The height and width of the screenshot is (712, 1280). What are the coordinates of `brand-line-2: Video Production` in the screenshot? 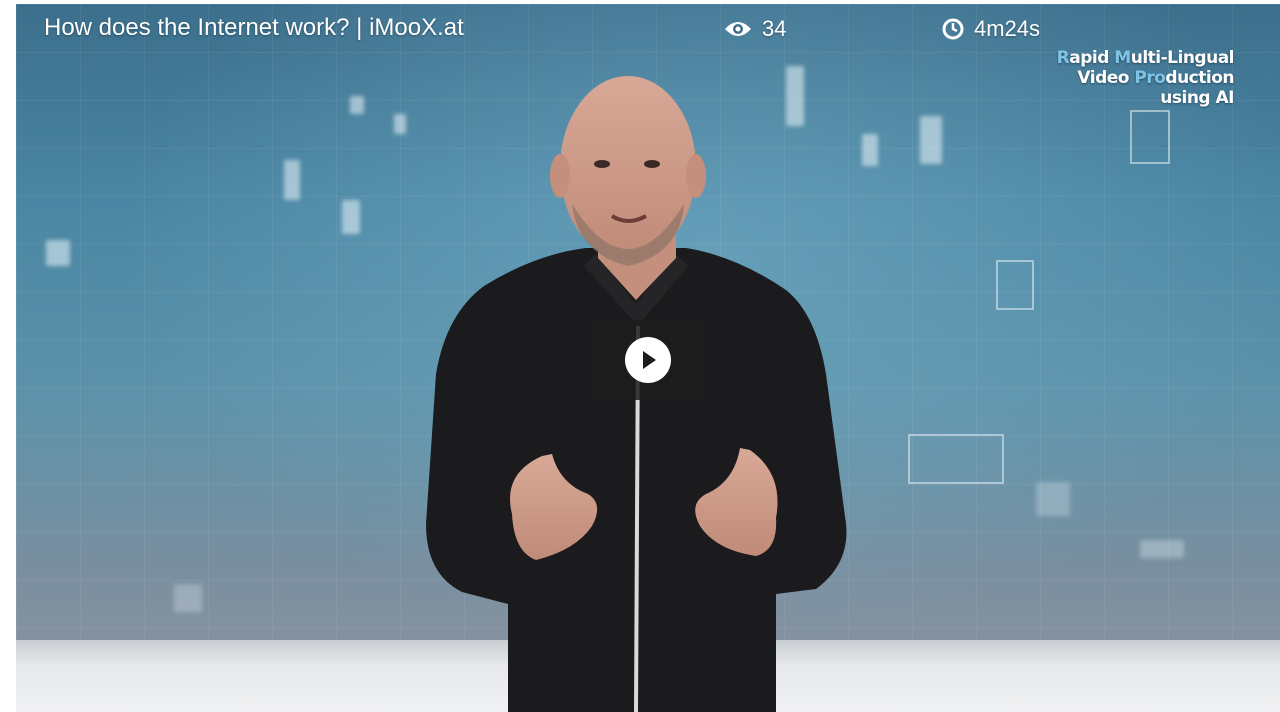 It's located at (1155, 78).